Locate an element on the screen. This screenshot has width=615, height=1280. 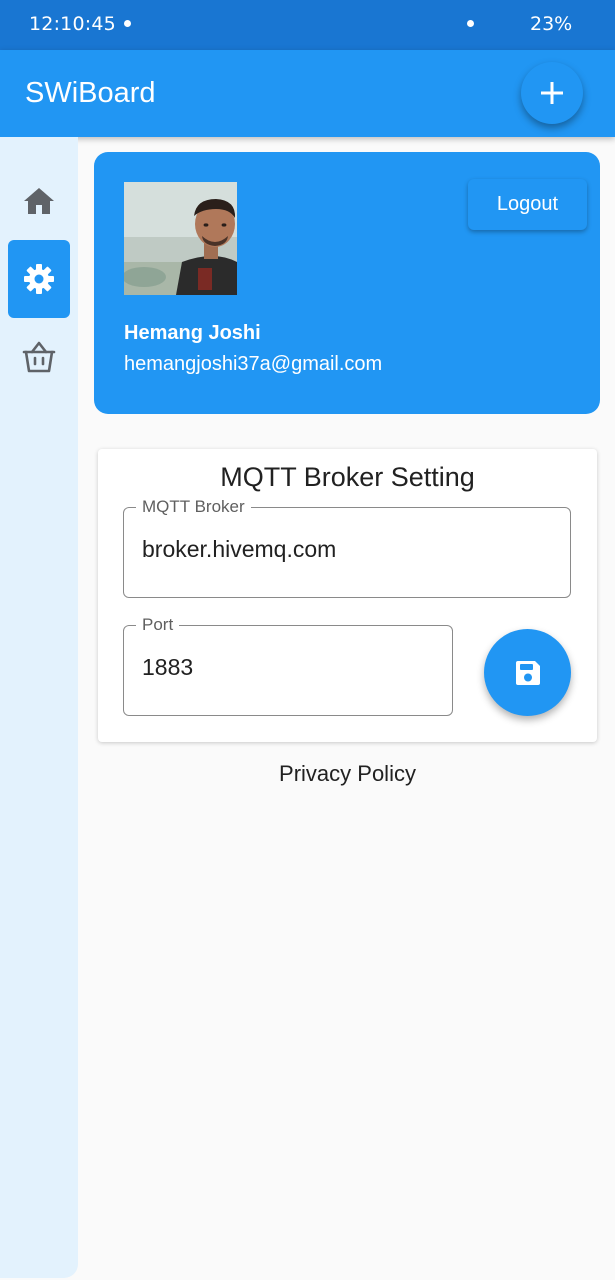
profile-photo is located at coordinates (180, 238).